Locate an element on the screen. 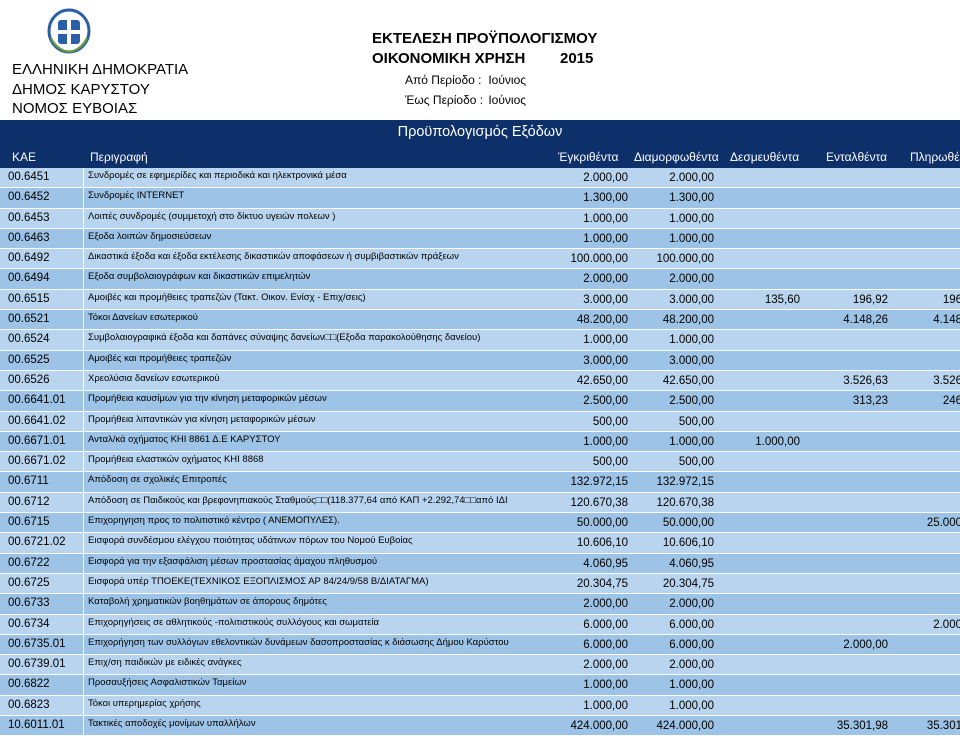 Image resolution: width=960 pixels, height=736 pixels. row-code: 00.6822 is located at coordinates (42, 685).